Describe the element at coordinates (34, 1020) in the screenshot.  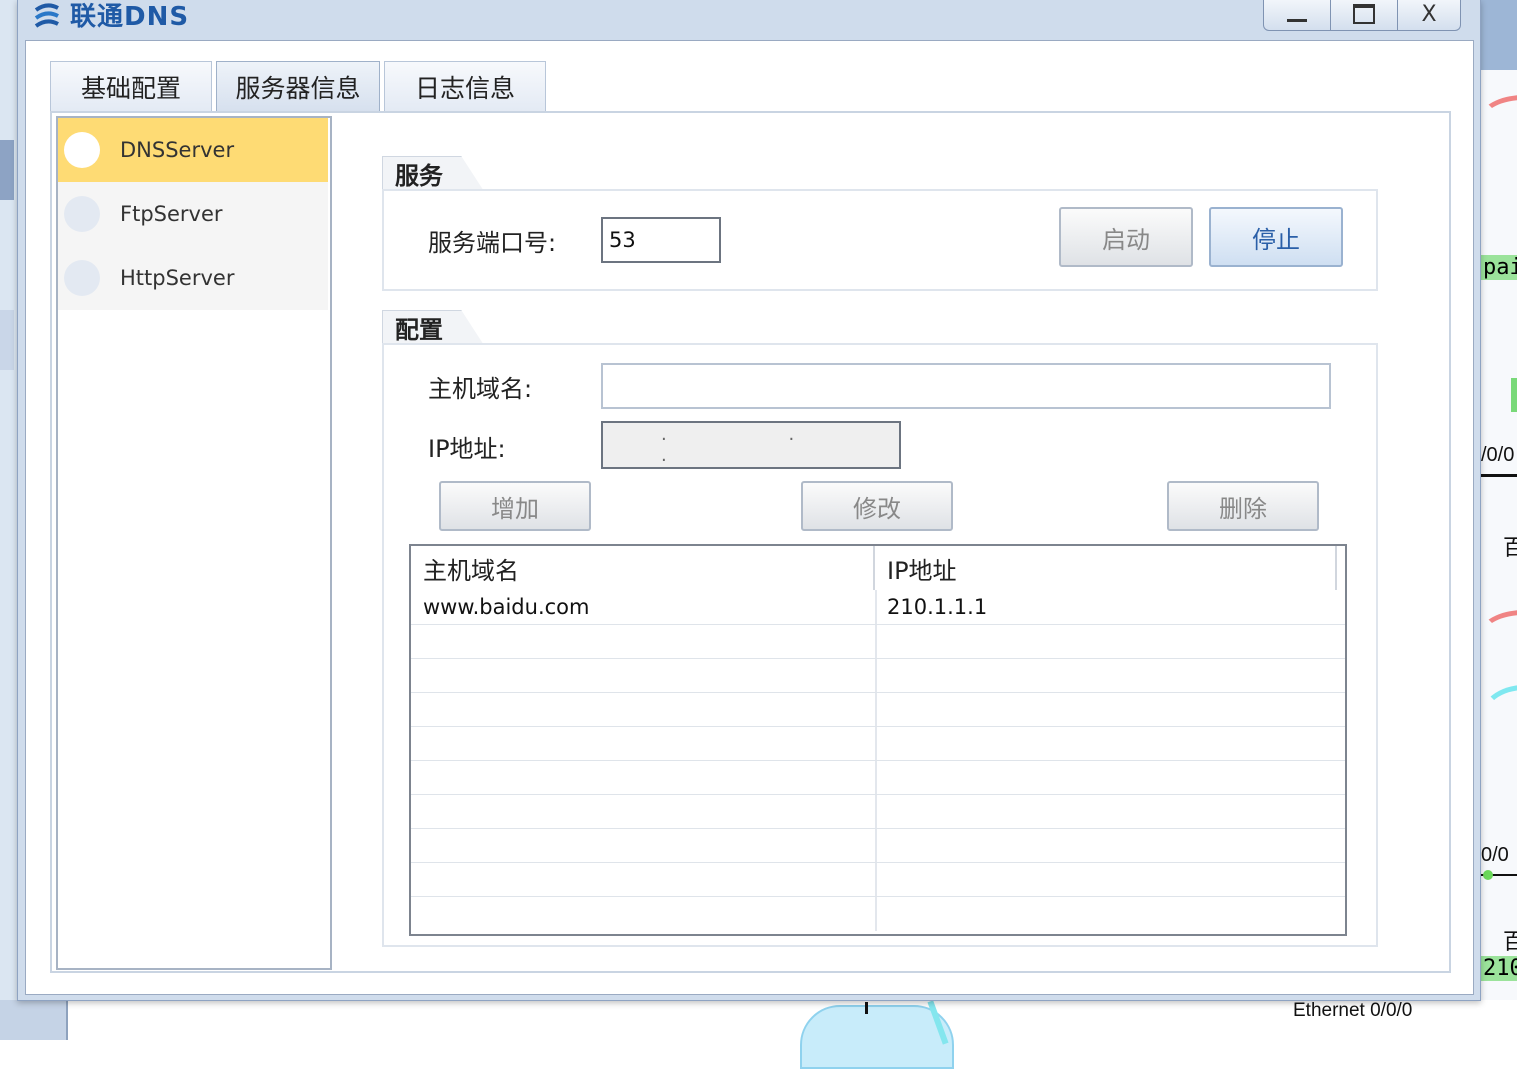
I see `workspace-panel-bottom-left` at that location.